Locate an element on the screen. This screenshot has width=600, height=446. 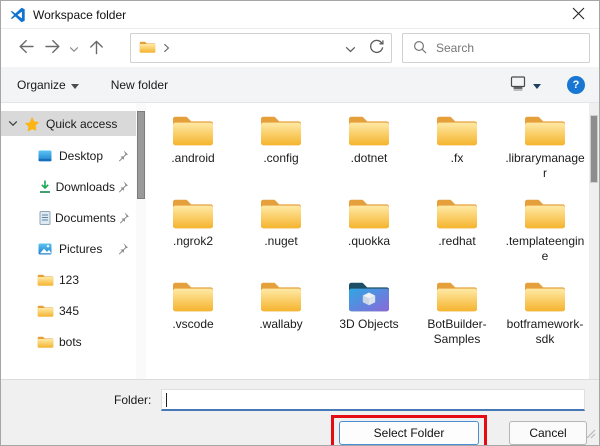
folder-tile: .nuget is located at coordinates (281, 230).